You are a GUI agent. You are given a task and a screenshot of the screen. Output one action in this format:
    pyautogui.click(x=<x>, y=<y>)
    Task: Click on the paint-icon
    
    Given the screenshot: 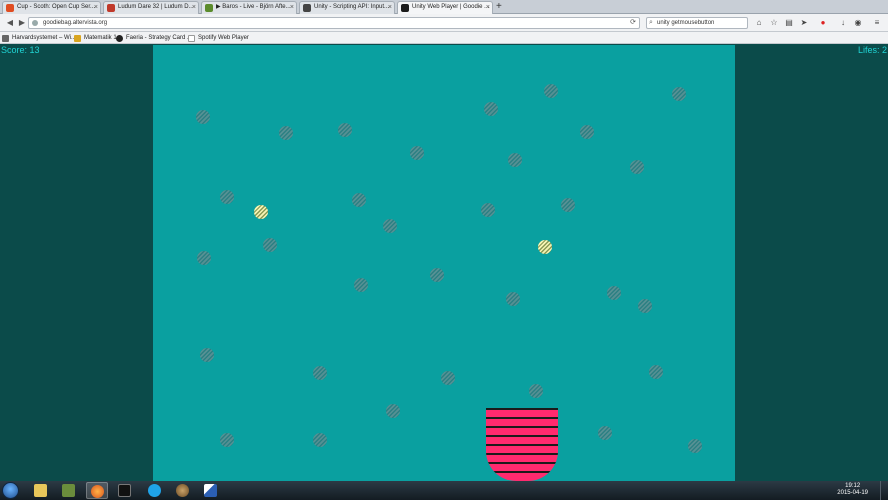 What is the action you would take?
    pyautogui.click(x=210, y=490)
    